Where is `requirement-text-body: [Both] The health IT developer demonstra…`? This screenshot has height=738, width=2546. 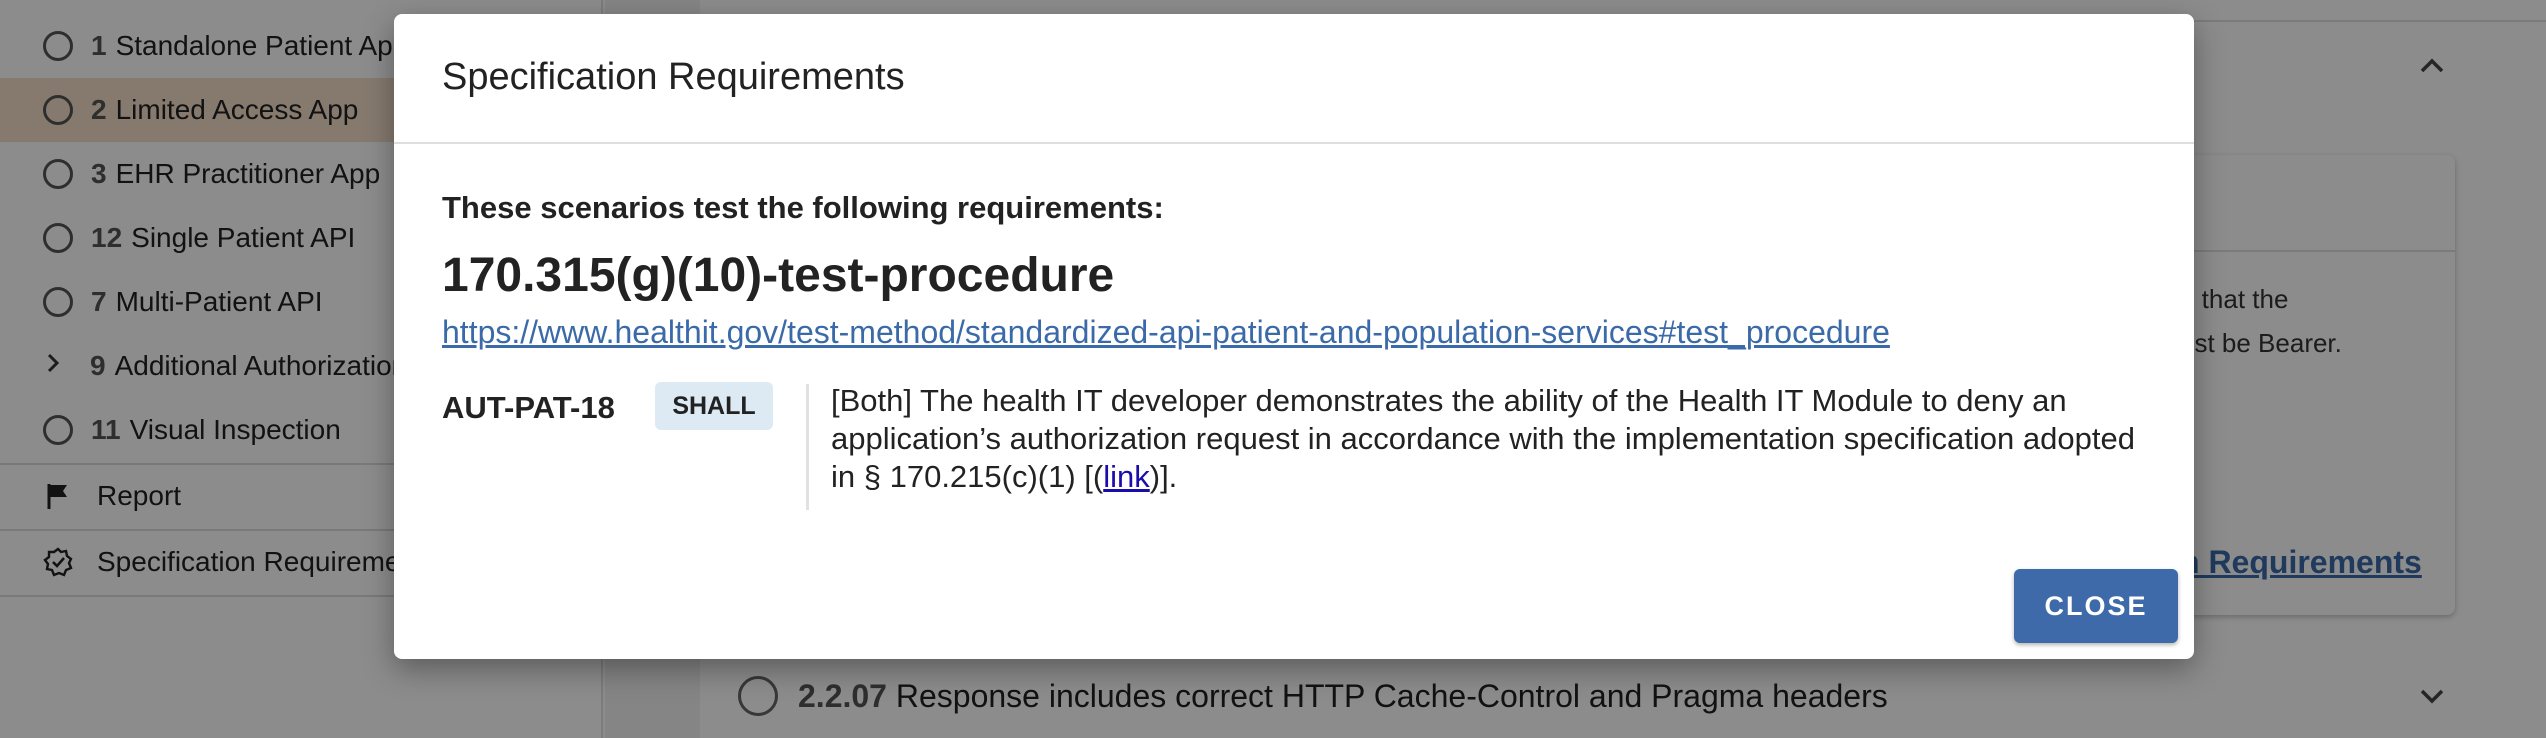
requirement-text-body: [Both] The health IT developer demonstra… is located at coordinates (1483, 438).